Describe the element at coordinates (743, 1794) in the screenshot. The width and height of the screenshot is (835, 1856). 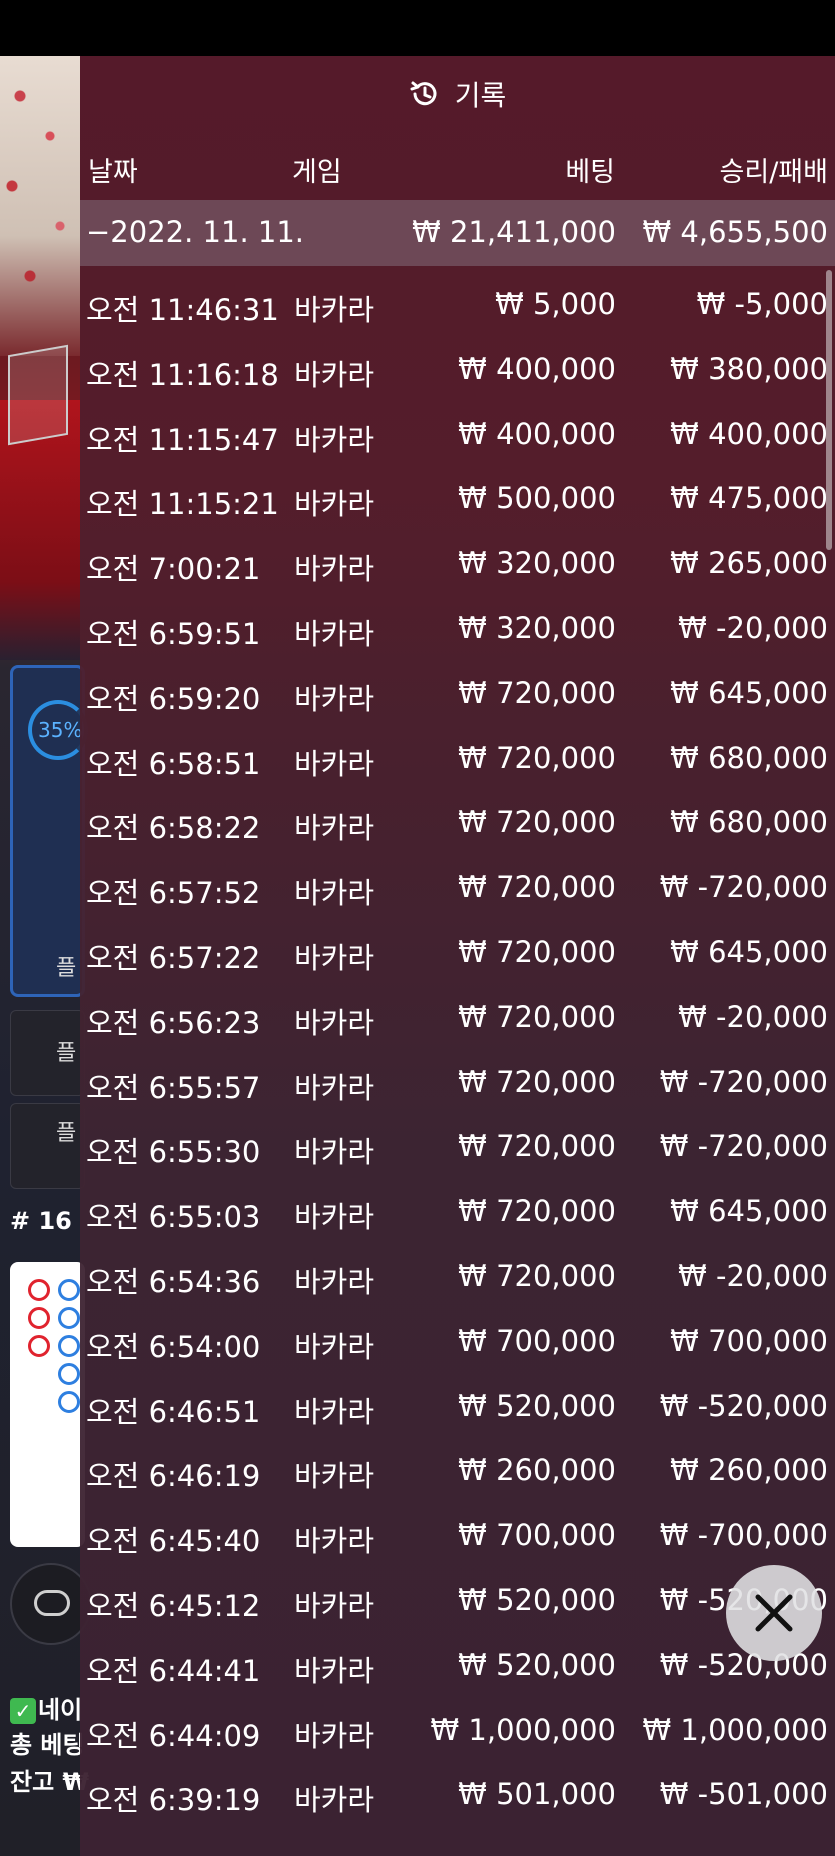
I see `row-result: ₩ -501,000` at that location.